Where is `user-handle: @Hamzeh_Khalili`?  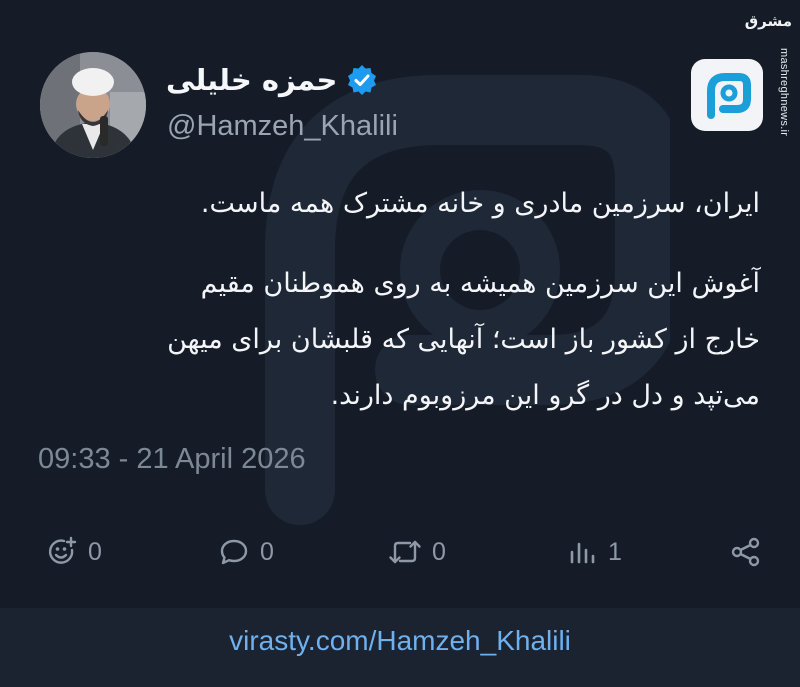 user-handle: @Hamzeh_Khalili is located at coordinates (282, 126).